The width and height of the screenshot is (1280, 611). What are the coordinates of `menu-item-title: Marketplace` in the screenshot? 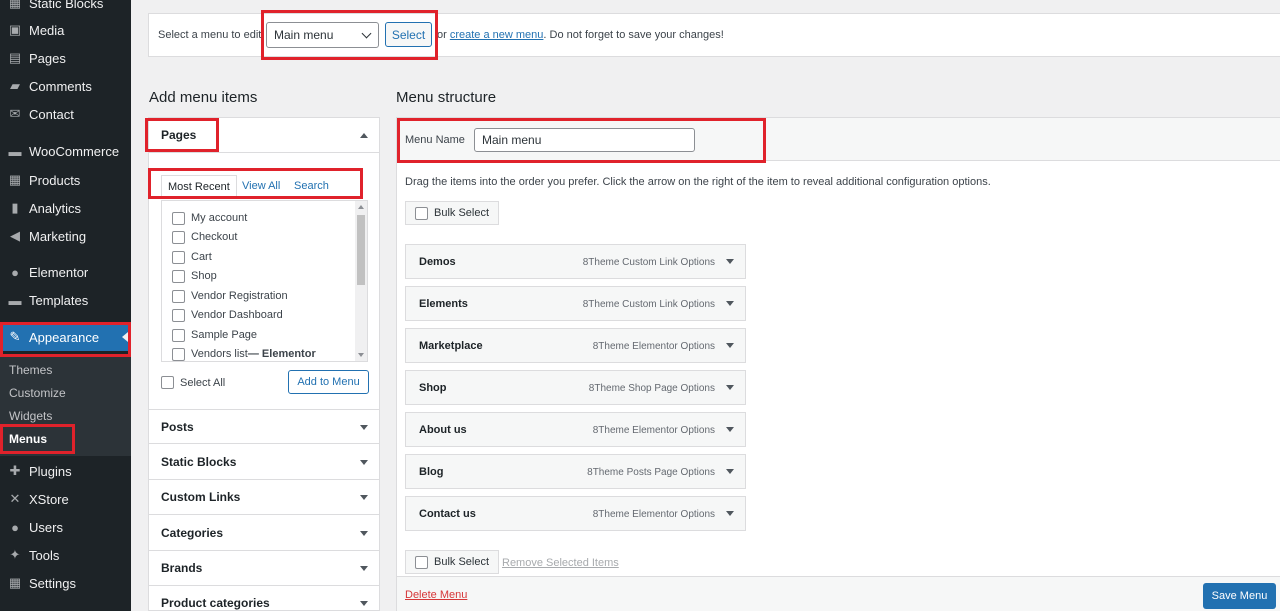 It's located at (451, 346).